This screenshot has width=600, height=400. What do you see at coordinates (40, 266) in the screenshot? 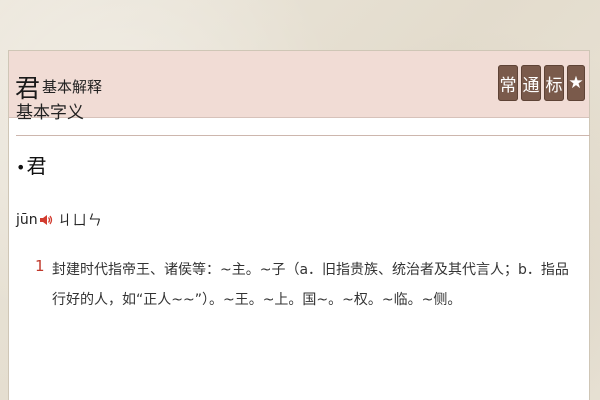
I see `definition-number: 1` at bounding box center [40, 266].